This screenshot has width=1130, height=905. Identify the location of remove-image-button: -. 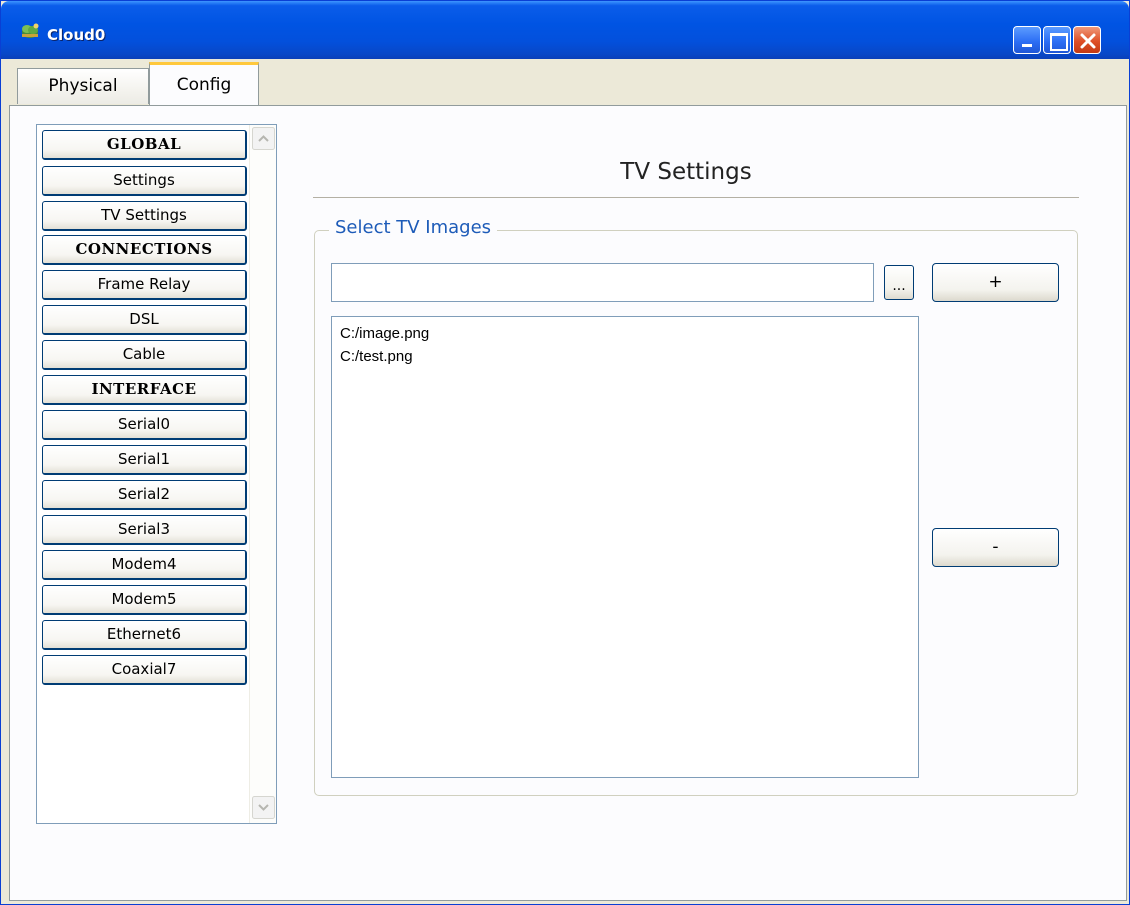
(995, 547).